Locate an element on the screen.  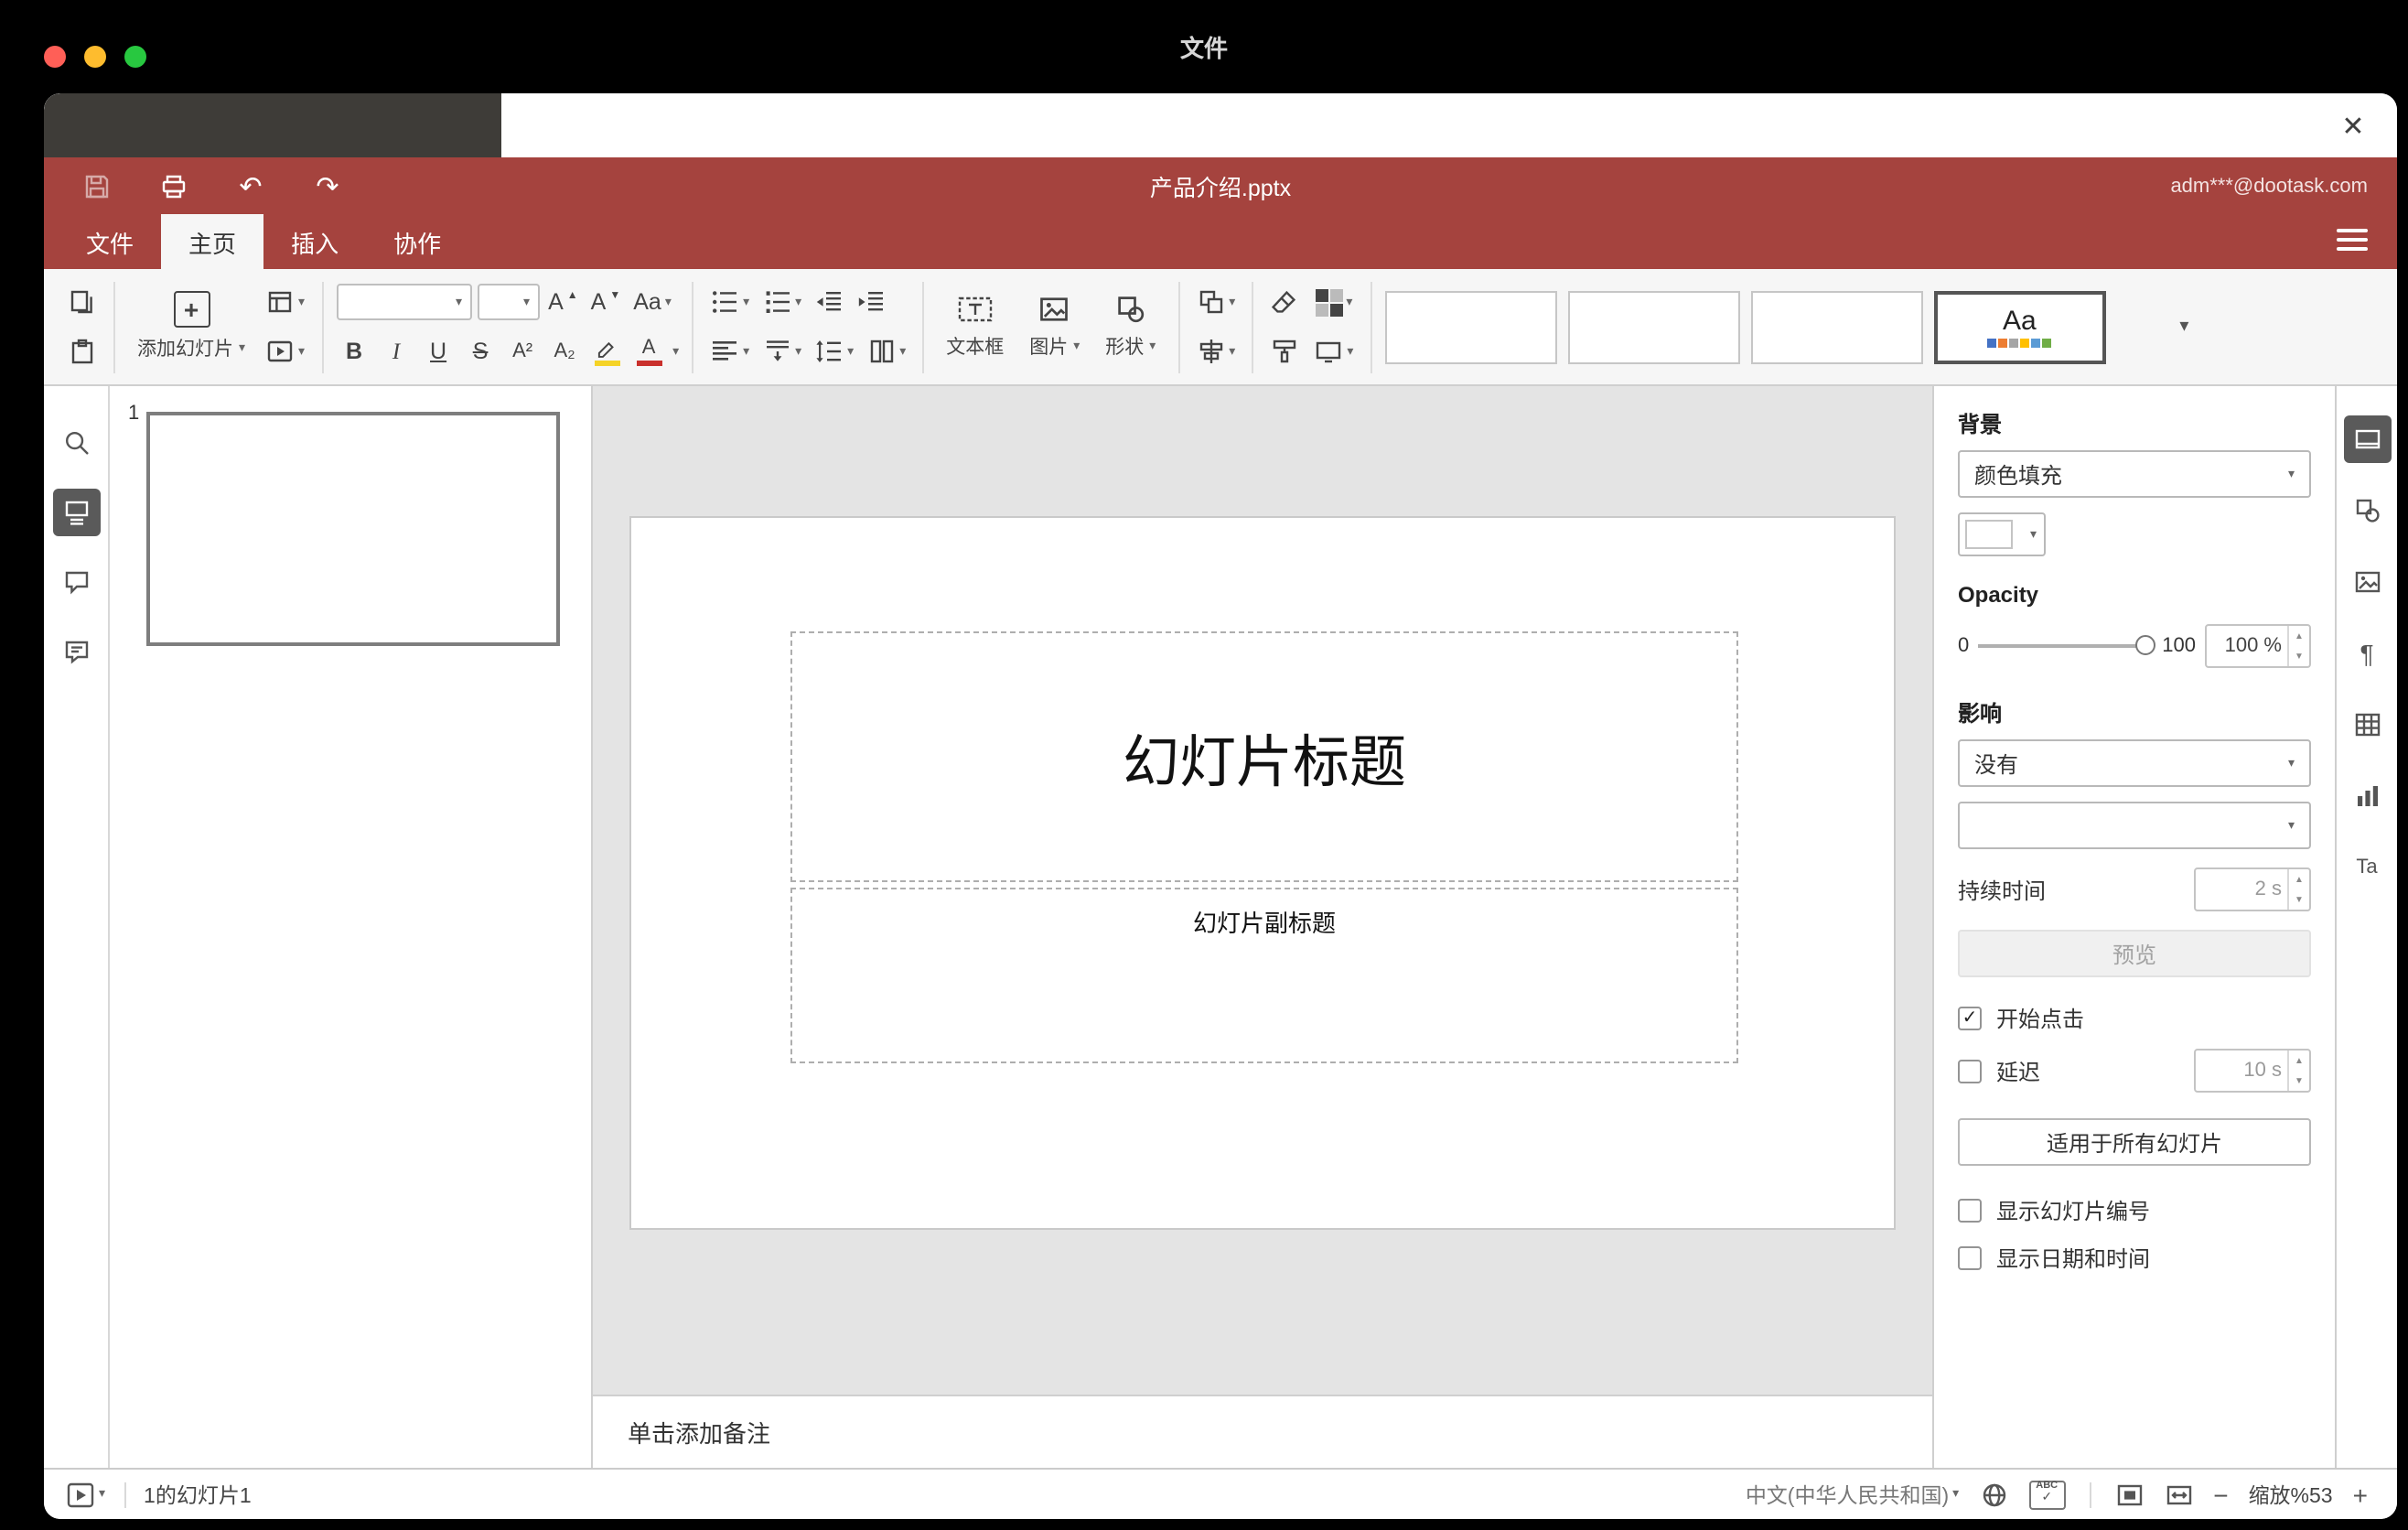
set-language-icon is located at coordinates (1993, 1494).